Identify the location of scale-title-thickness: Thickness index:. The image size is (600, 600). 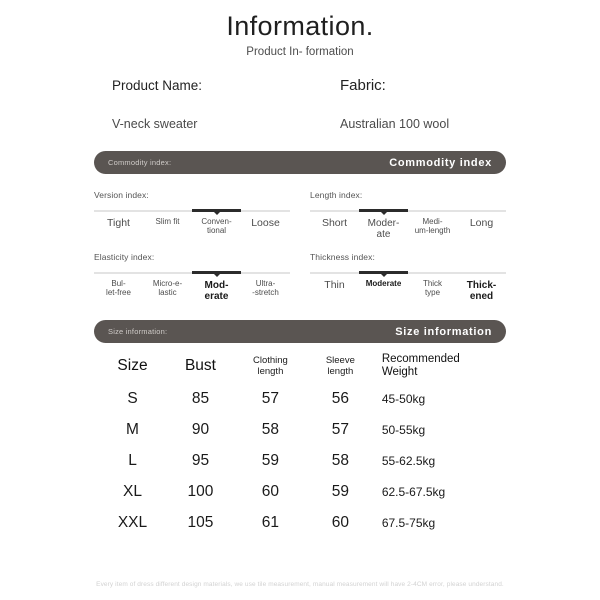
(342, 257).